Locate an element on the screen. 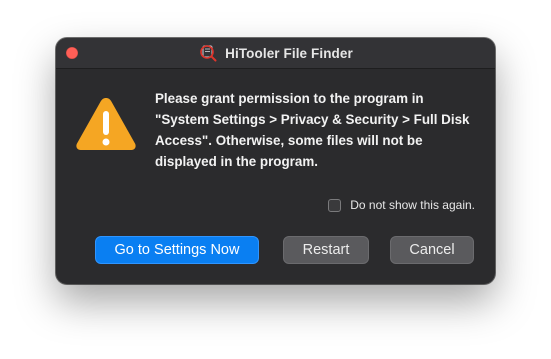 The image size is (551, 359). window-title: HiTooler File Finder is located at coordinates (289, 53).